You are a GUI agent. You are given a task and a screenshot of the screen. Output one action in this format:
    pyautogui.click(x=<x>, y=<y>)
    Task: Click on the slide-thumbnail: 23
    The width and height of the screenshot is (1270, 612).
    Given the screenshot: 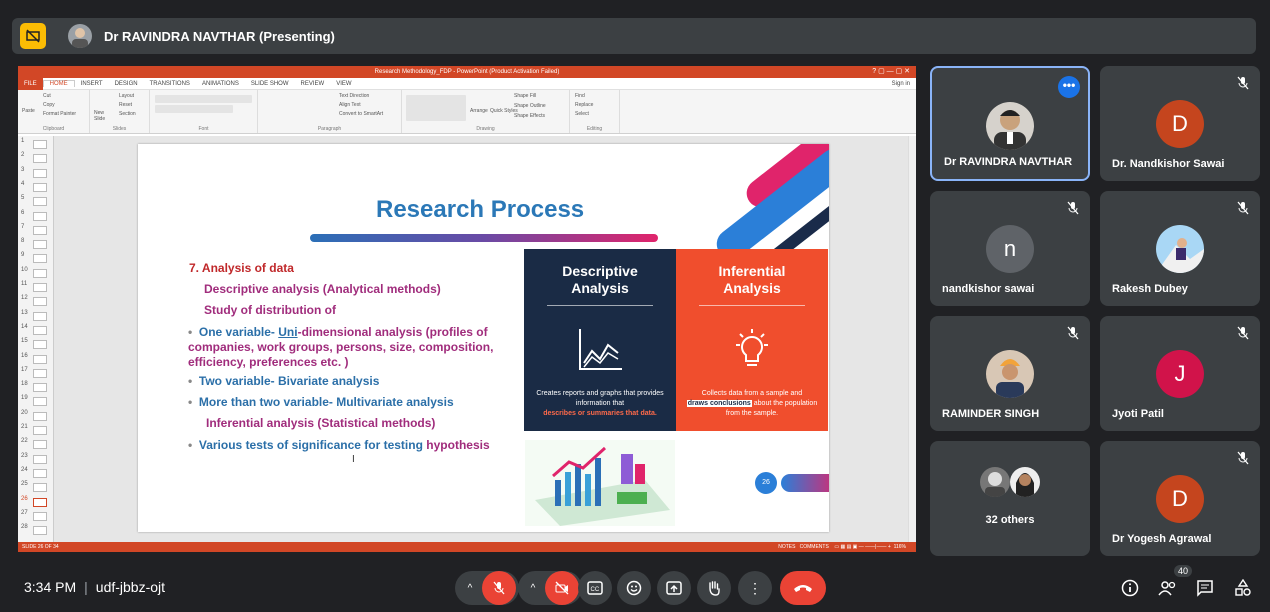 What is the action you would take?
    pyautogui.click(x=36, y=460)
    